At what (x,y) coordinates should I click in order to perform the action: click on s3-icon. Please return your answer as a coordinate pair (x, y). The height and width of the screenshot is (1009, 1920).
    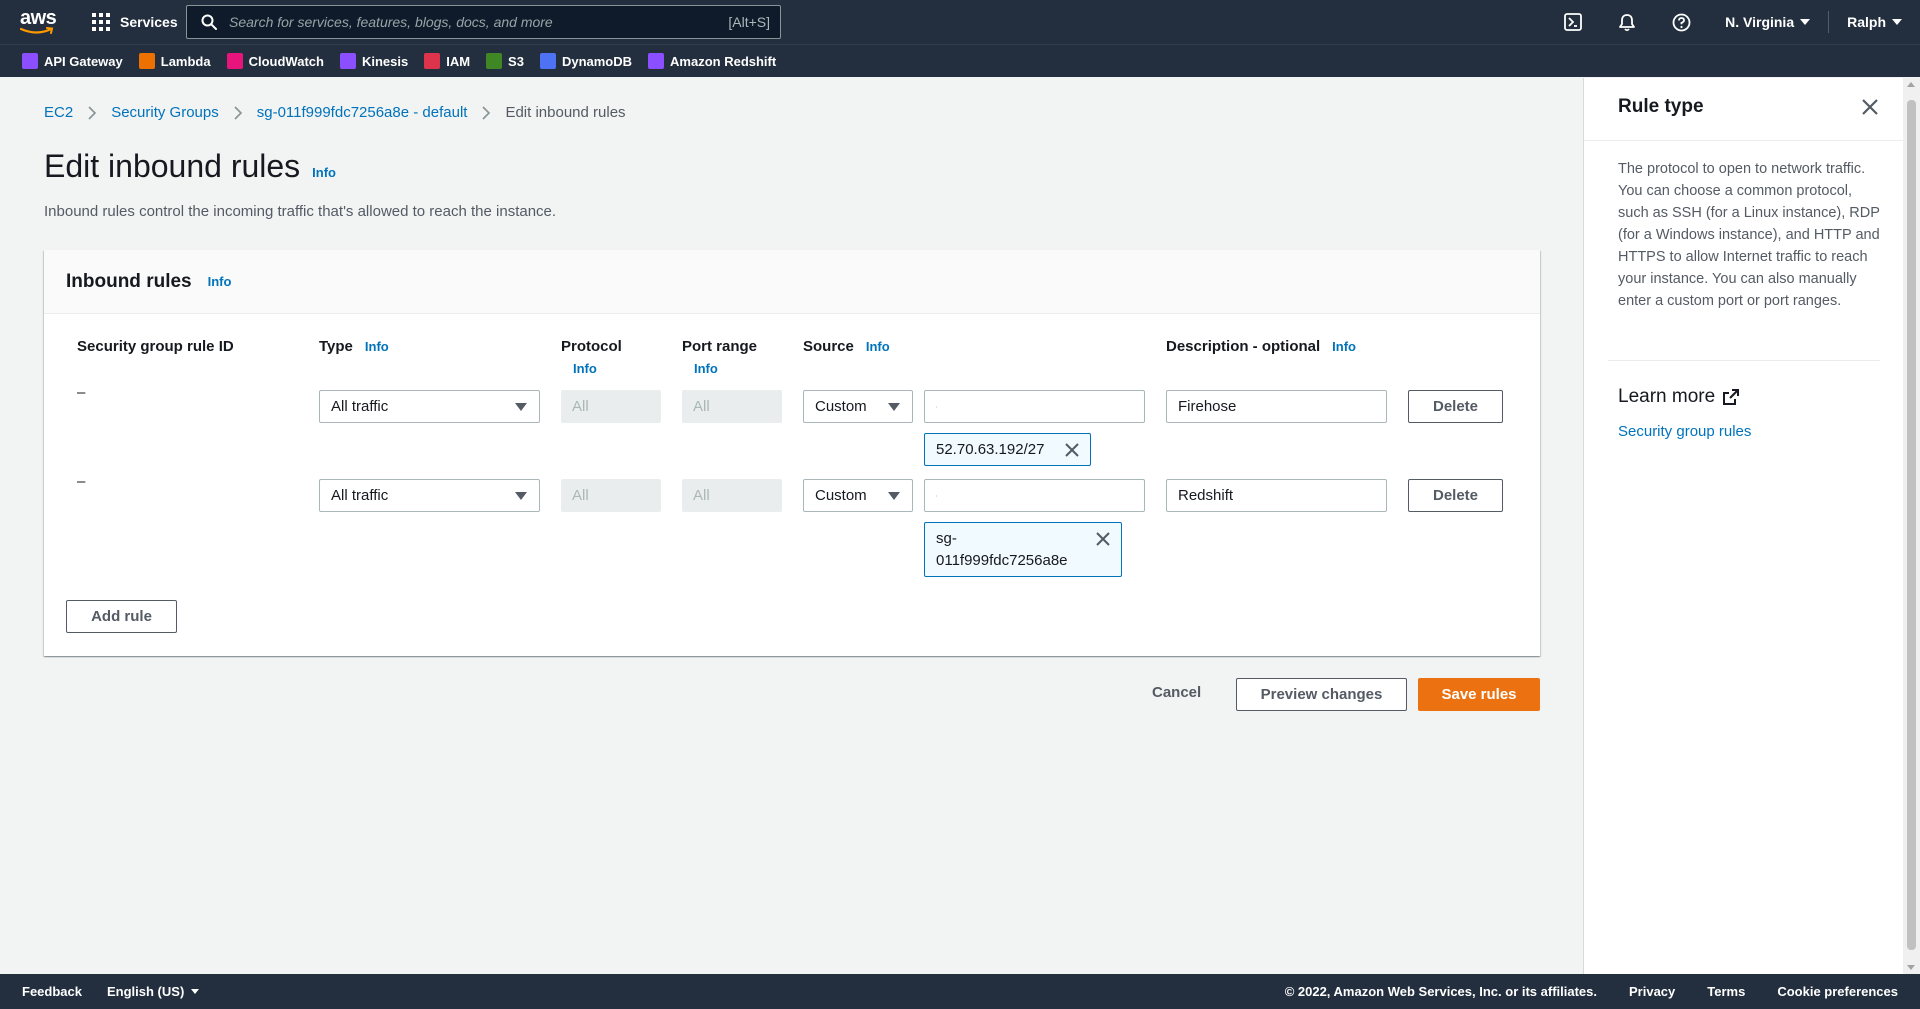
    Looking at the image, I should click on (494, 61).